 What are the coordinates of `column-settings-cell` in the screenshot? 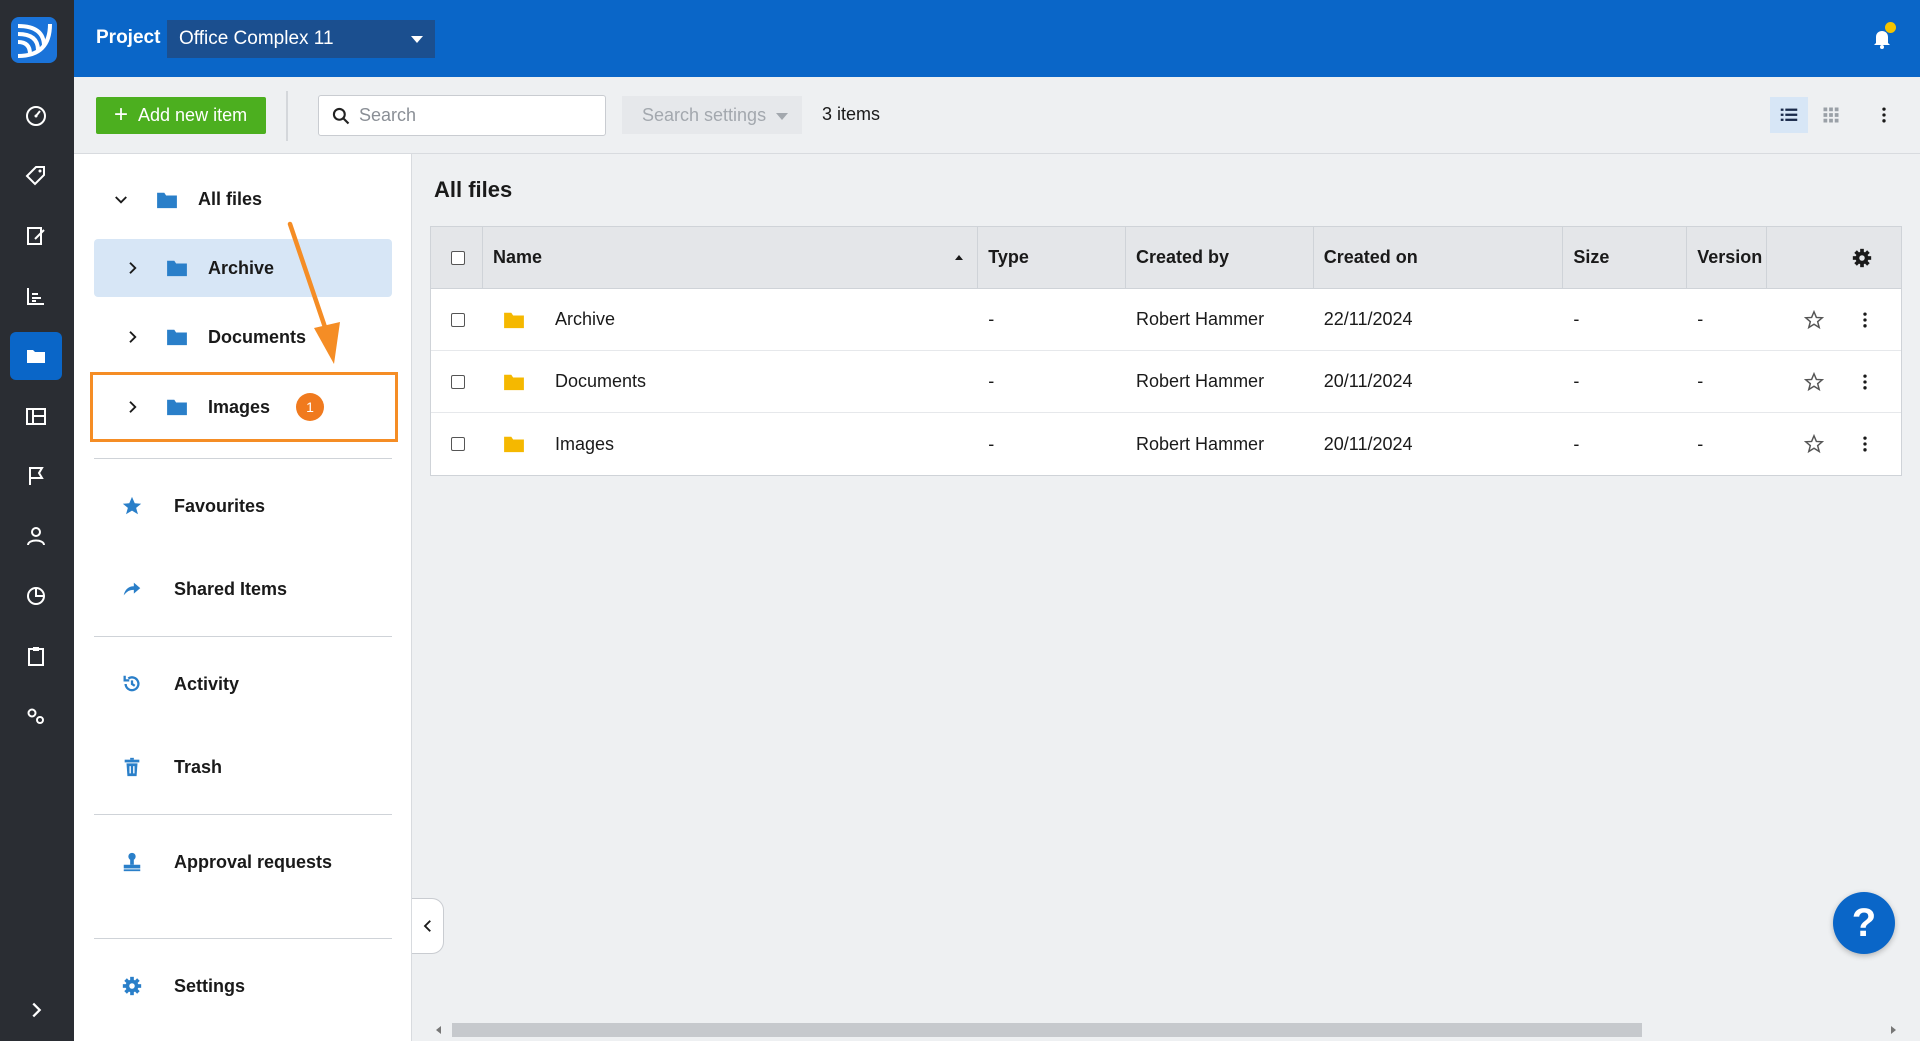 It's located at (1834, 257).